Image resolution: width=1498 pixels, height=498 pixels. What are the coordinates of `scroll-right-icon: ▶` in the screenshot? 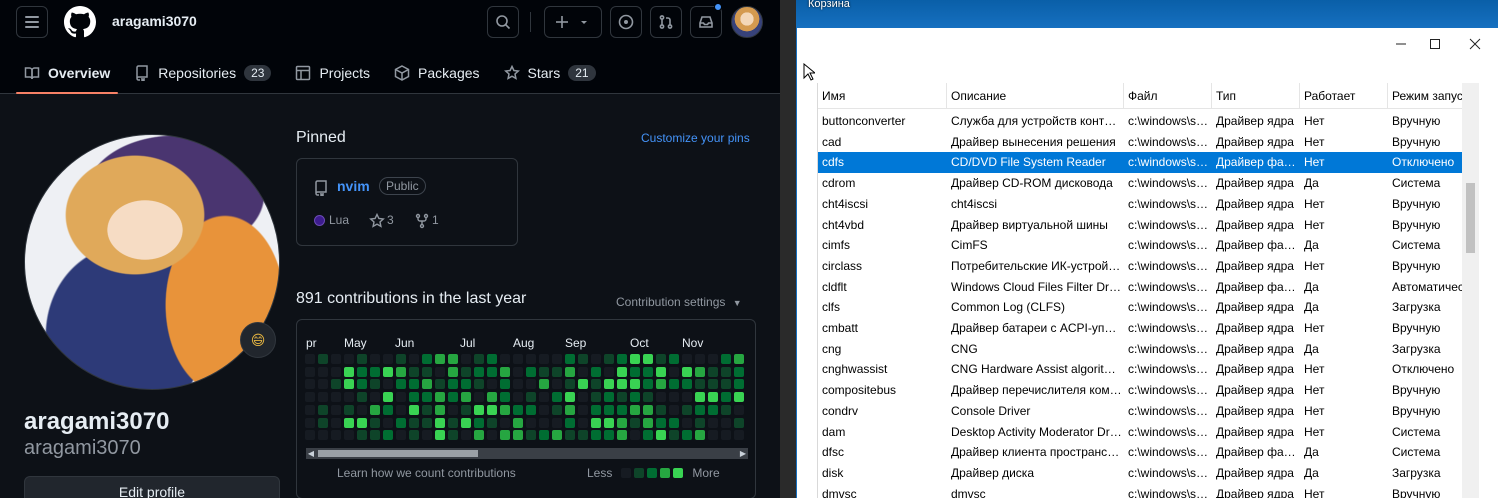 It's located at (743, 453).